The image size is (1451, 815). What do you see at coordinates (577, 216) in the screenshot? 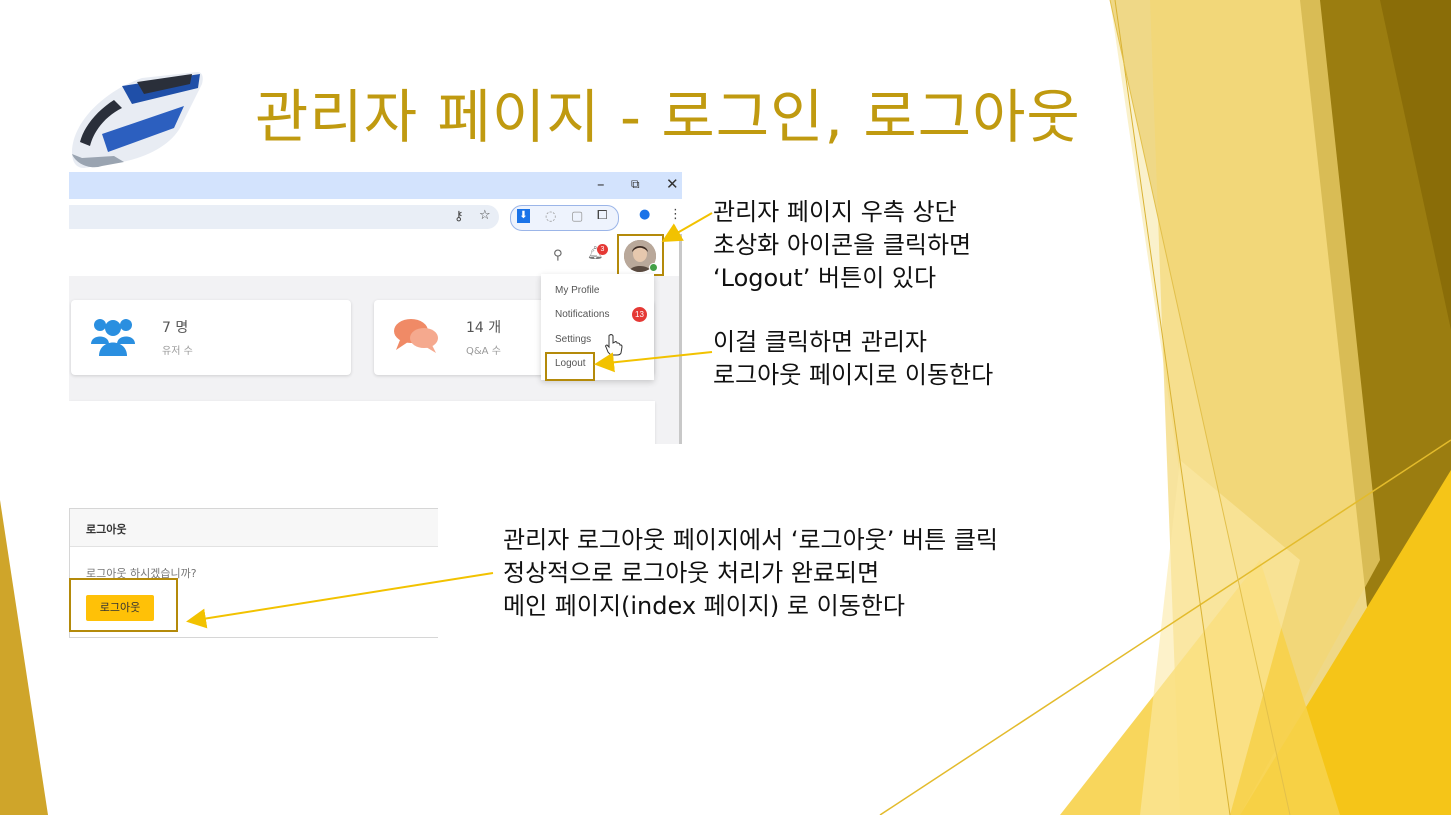
I see `extension-icon: ▢` at bounding box center [577, 216].